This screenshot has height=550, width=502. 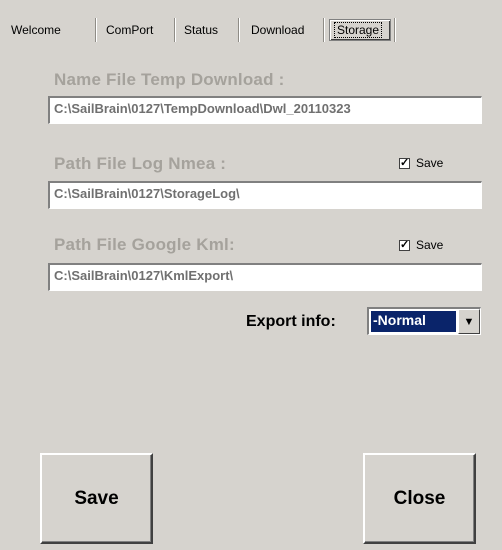 I want to click on export-info-label: Export info:, so click(x=291, y=321).